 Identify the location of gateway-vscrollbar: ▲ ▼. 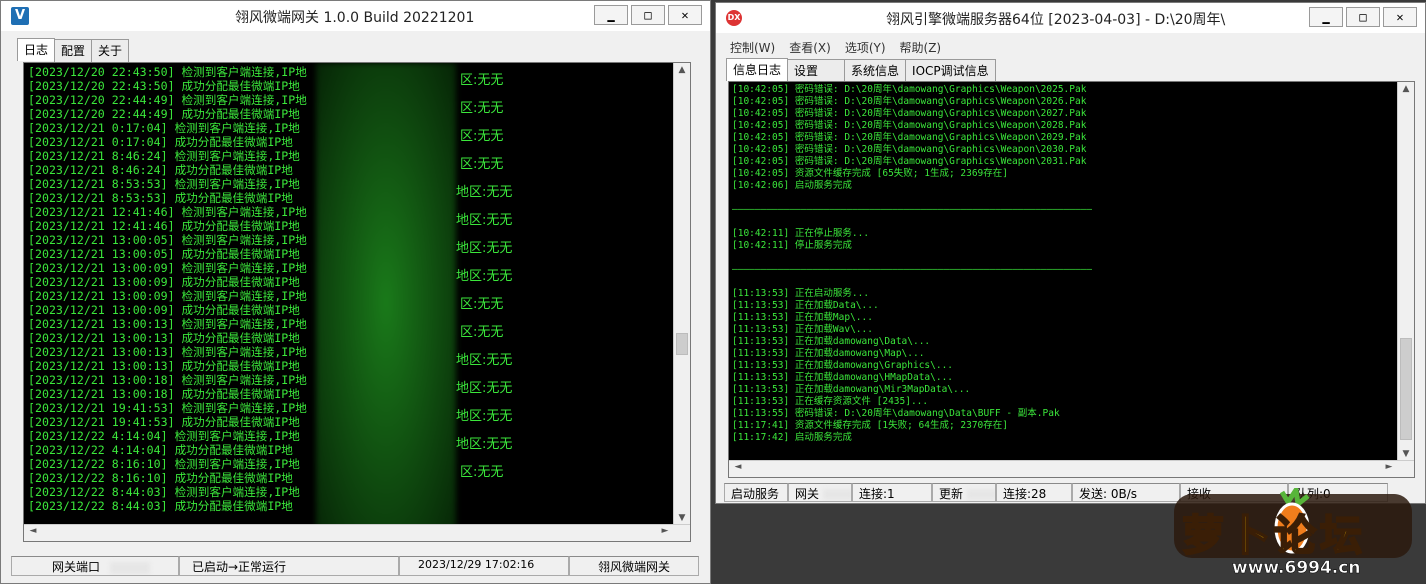
(681, 294).